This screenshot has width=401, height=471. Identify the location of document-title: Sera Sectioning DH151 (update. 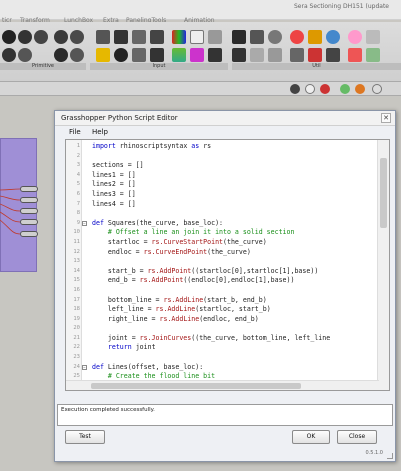
(341, 6).